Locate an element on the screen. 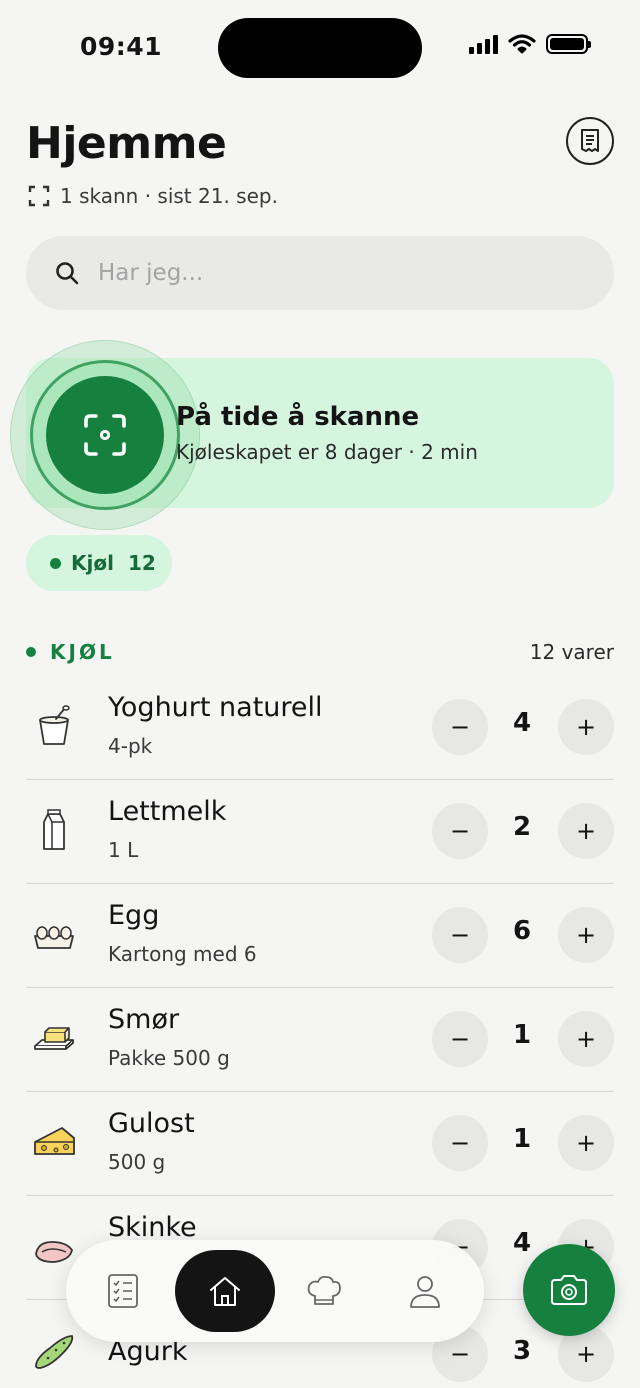  chip-count: 12 is located at coordinates (141, 563).